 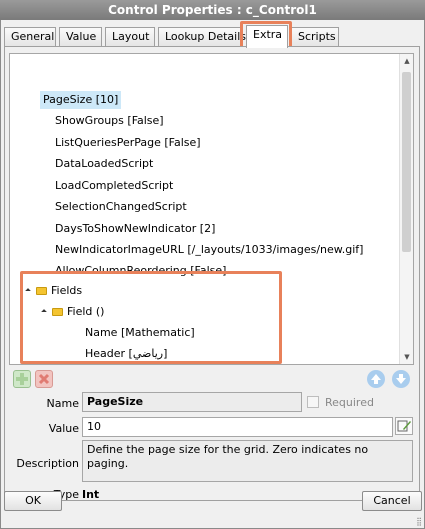 I want to click on x-icon, so click(x=44, y=379).